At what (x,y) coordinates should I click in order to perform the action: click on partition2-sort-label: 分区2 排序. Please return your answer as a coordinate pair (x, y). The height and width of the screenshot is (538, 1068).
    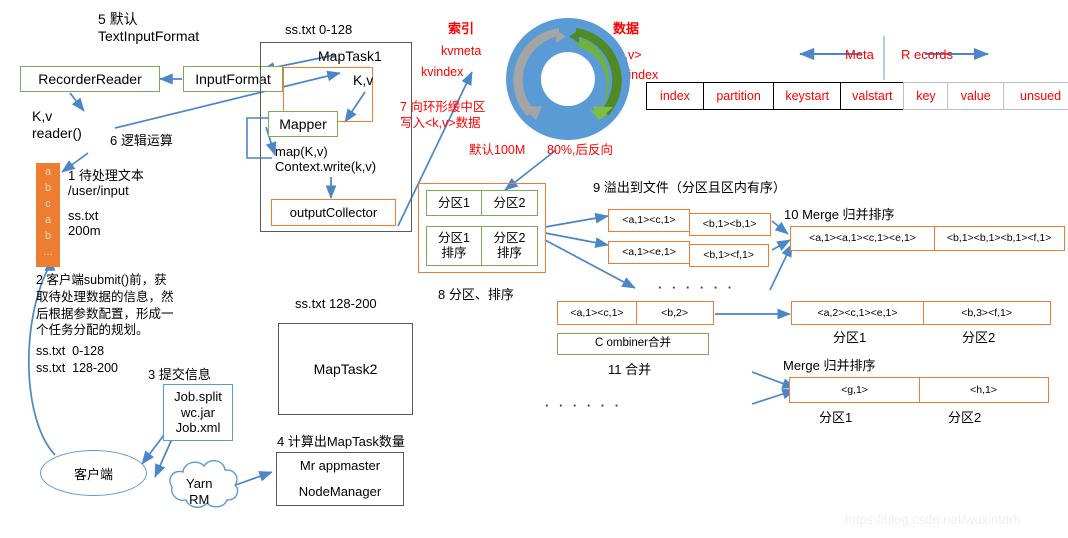
    Looking at the image, I should click on (509, 245).